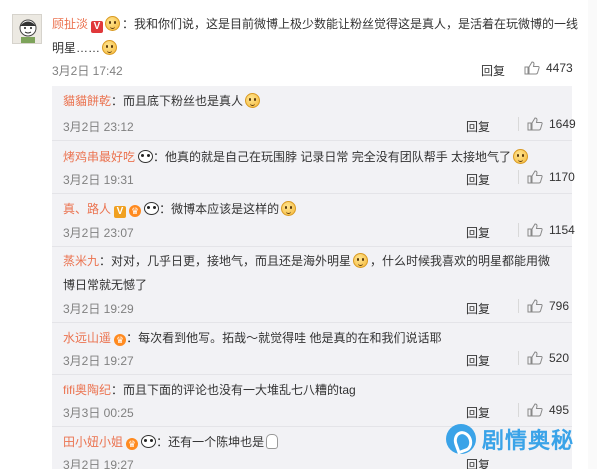 The image size is (597, 469). What do you see at coordinates (562, 230) in the screenshot?
I see `like-count: 1154` at bounding box center [562, 230].